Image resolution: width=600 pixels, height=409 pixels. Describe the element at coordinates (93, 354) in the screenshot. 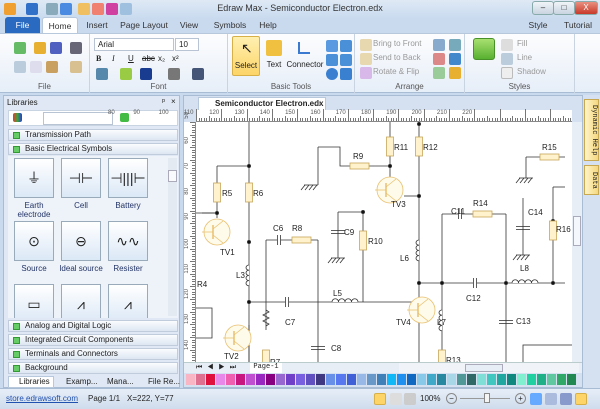

I see `category-terminals-connectors: Terminals and Connectors` at that location.